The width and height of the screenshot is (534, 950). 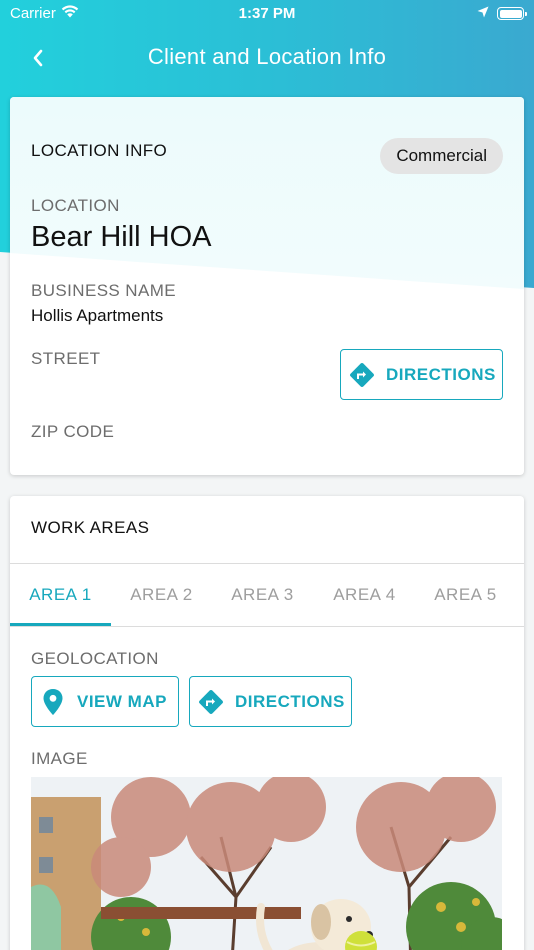 I want to click on status-bar: Carrier 1:37 PM, so click(x=267, y=14).